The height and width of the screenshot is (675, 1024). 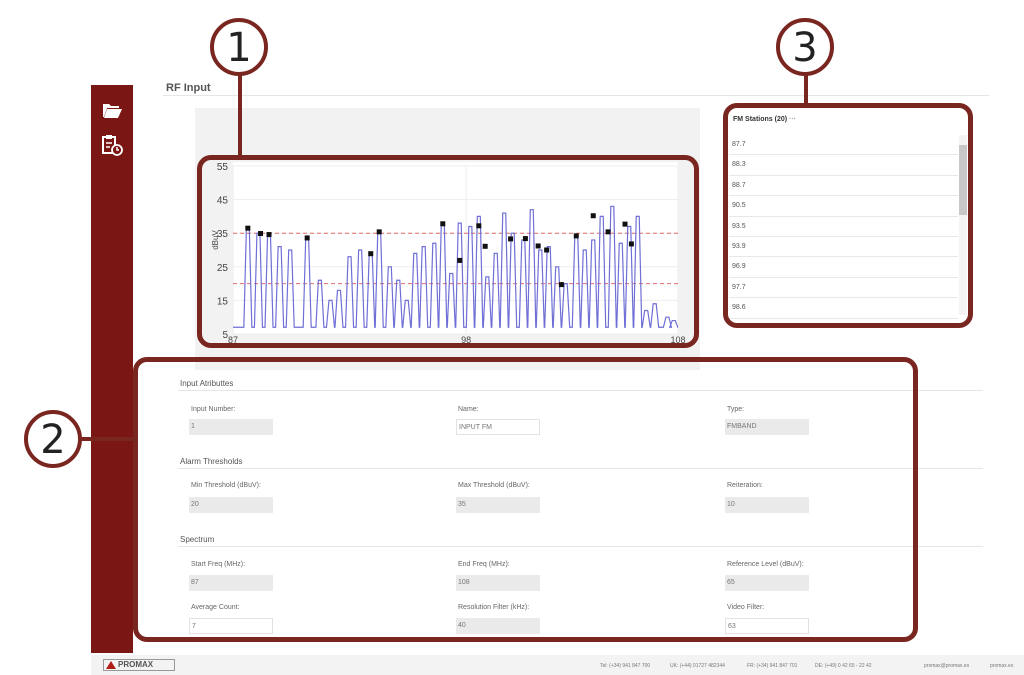 I want to click on footer-phone-fr: FR: (+34) 941 847 701, so click(x=772, y=666).